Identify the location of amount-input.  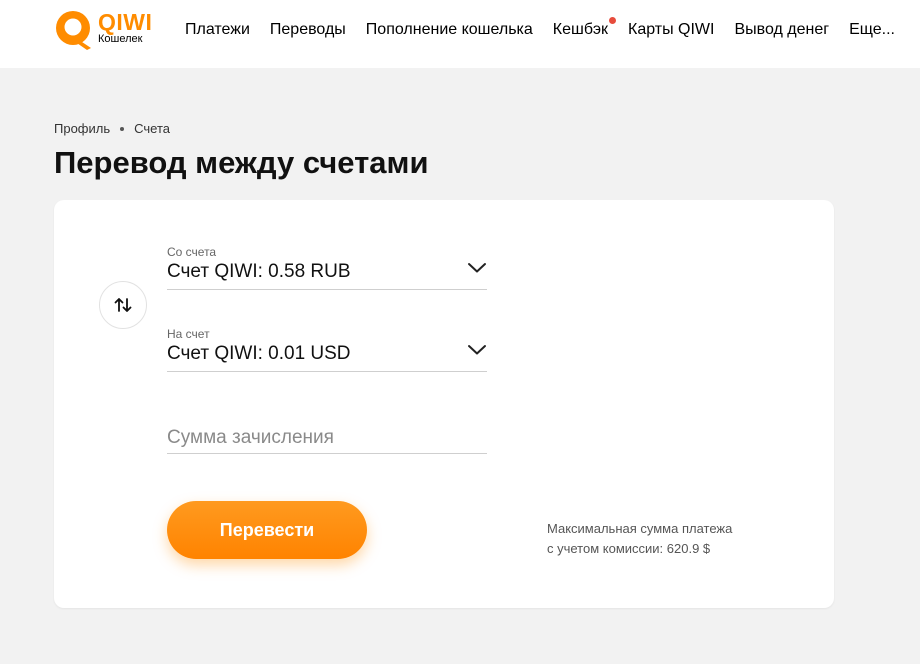
(327, 438).